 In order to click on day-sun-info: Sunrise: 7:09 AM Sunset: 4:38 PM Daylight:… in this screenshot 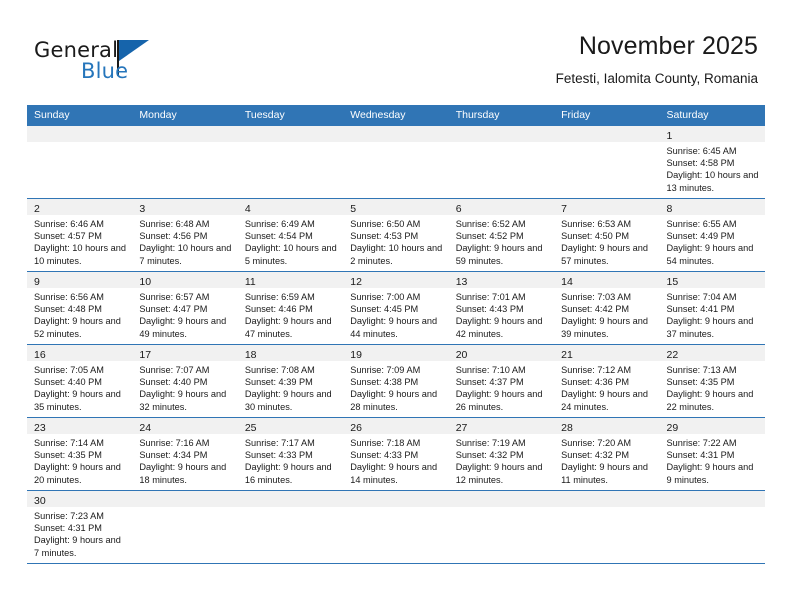, I will do `click(395, 389)`.